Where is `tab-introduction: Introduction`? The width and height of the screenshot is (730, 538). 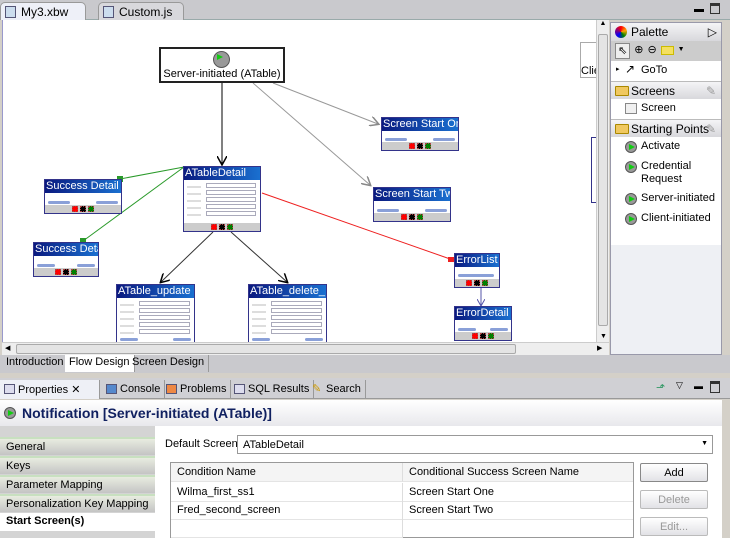 tab-introduction: Introduction is located at coordinates (35, 363).